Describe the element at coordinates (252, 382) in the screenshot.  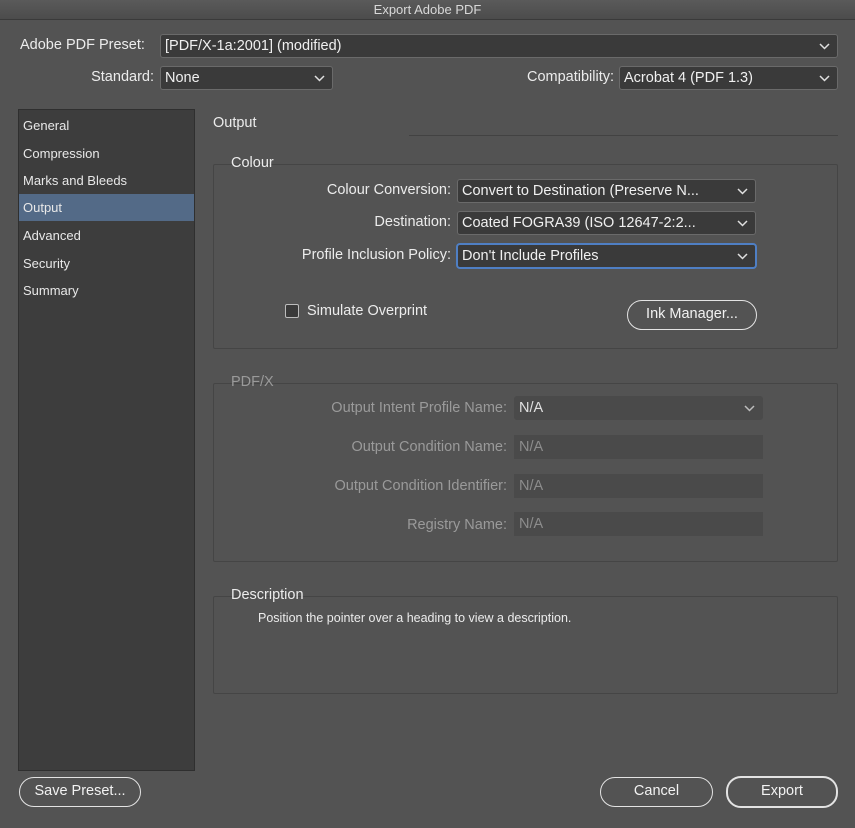
I see `pdfx-group-title: PDF/X` at that location.